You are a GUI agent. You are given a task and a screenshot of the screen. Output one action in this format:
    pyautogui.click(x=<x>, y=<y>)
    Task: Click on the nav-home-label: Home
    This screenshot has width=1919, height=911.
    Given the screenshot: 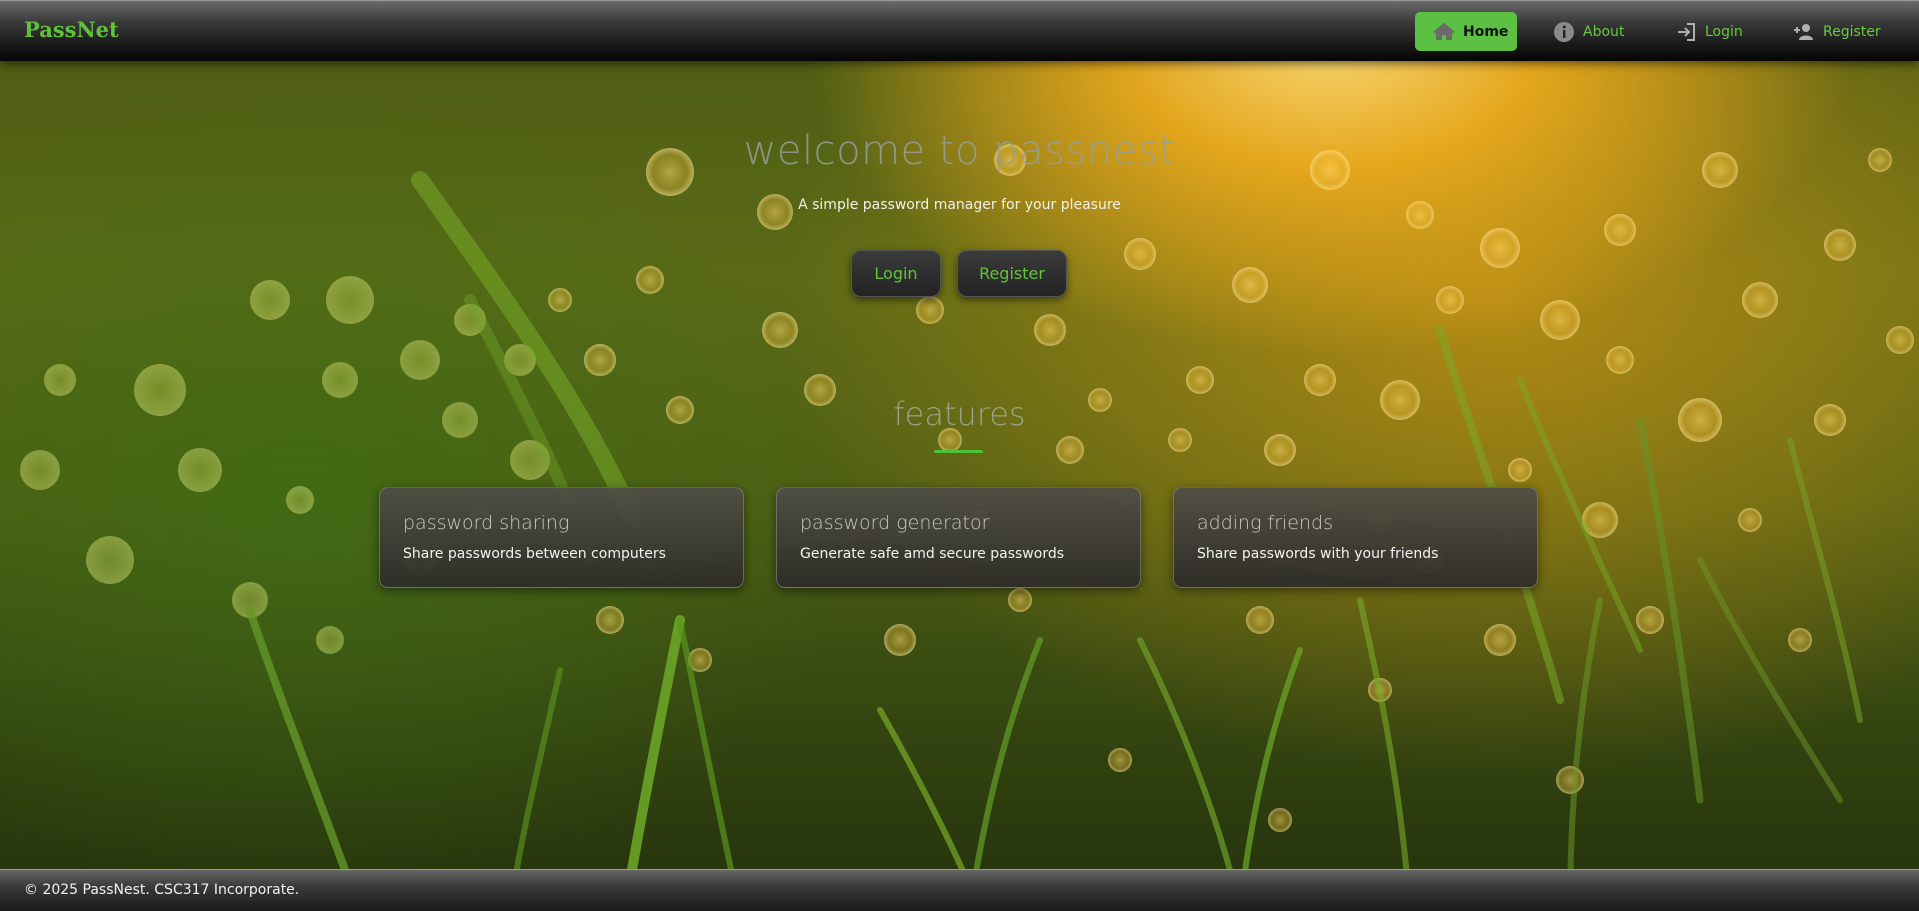 What is the action you would take?
    pyautogui.click(x=1486, y=31)
    